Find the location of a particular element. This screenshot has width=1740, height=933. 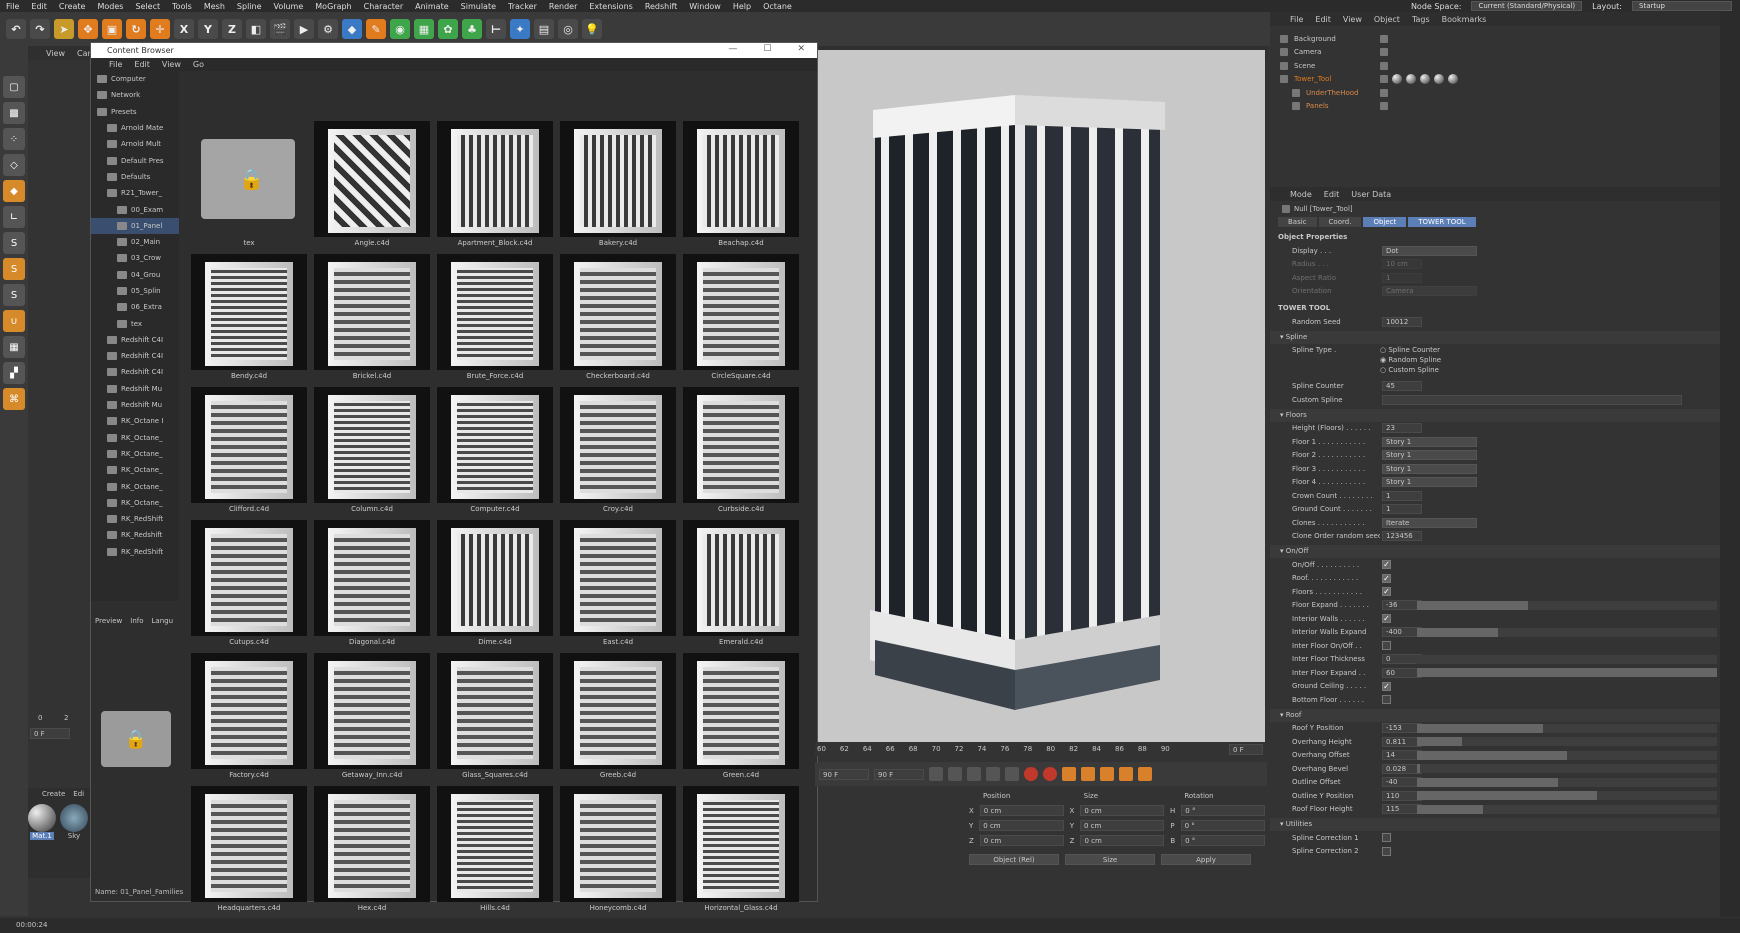

content-item: Computer.c4d is located at coordinates (495, 453).